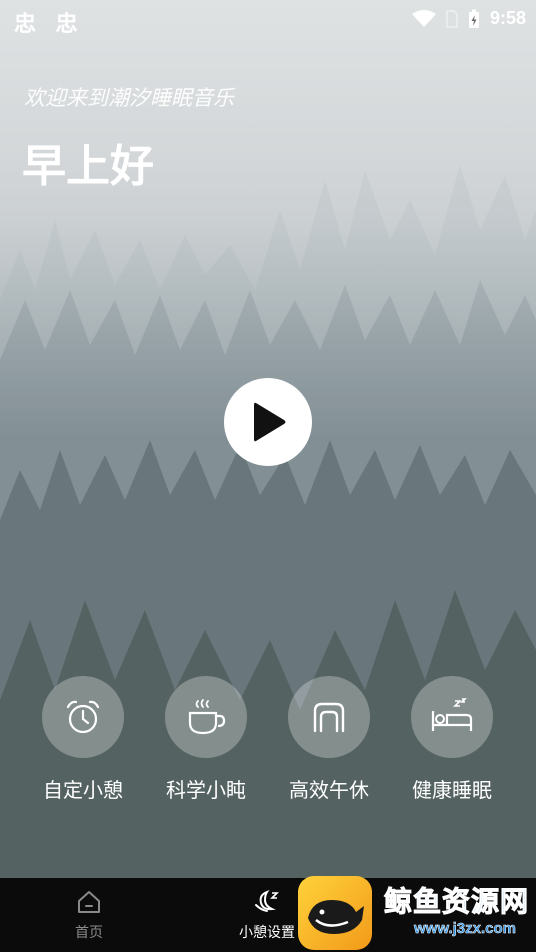 The width and height of the screenshot is (536, 952). What do you see at coordinates (267, 900) in the screenshot?
I see `moon-nap-icon` at bounding box center [267, 900].